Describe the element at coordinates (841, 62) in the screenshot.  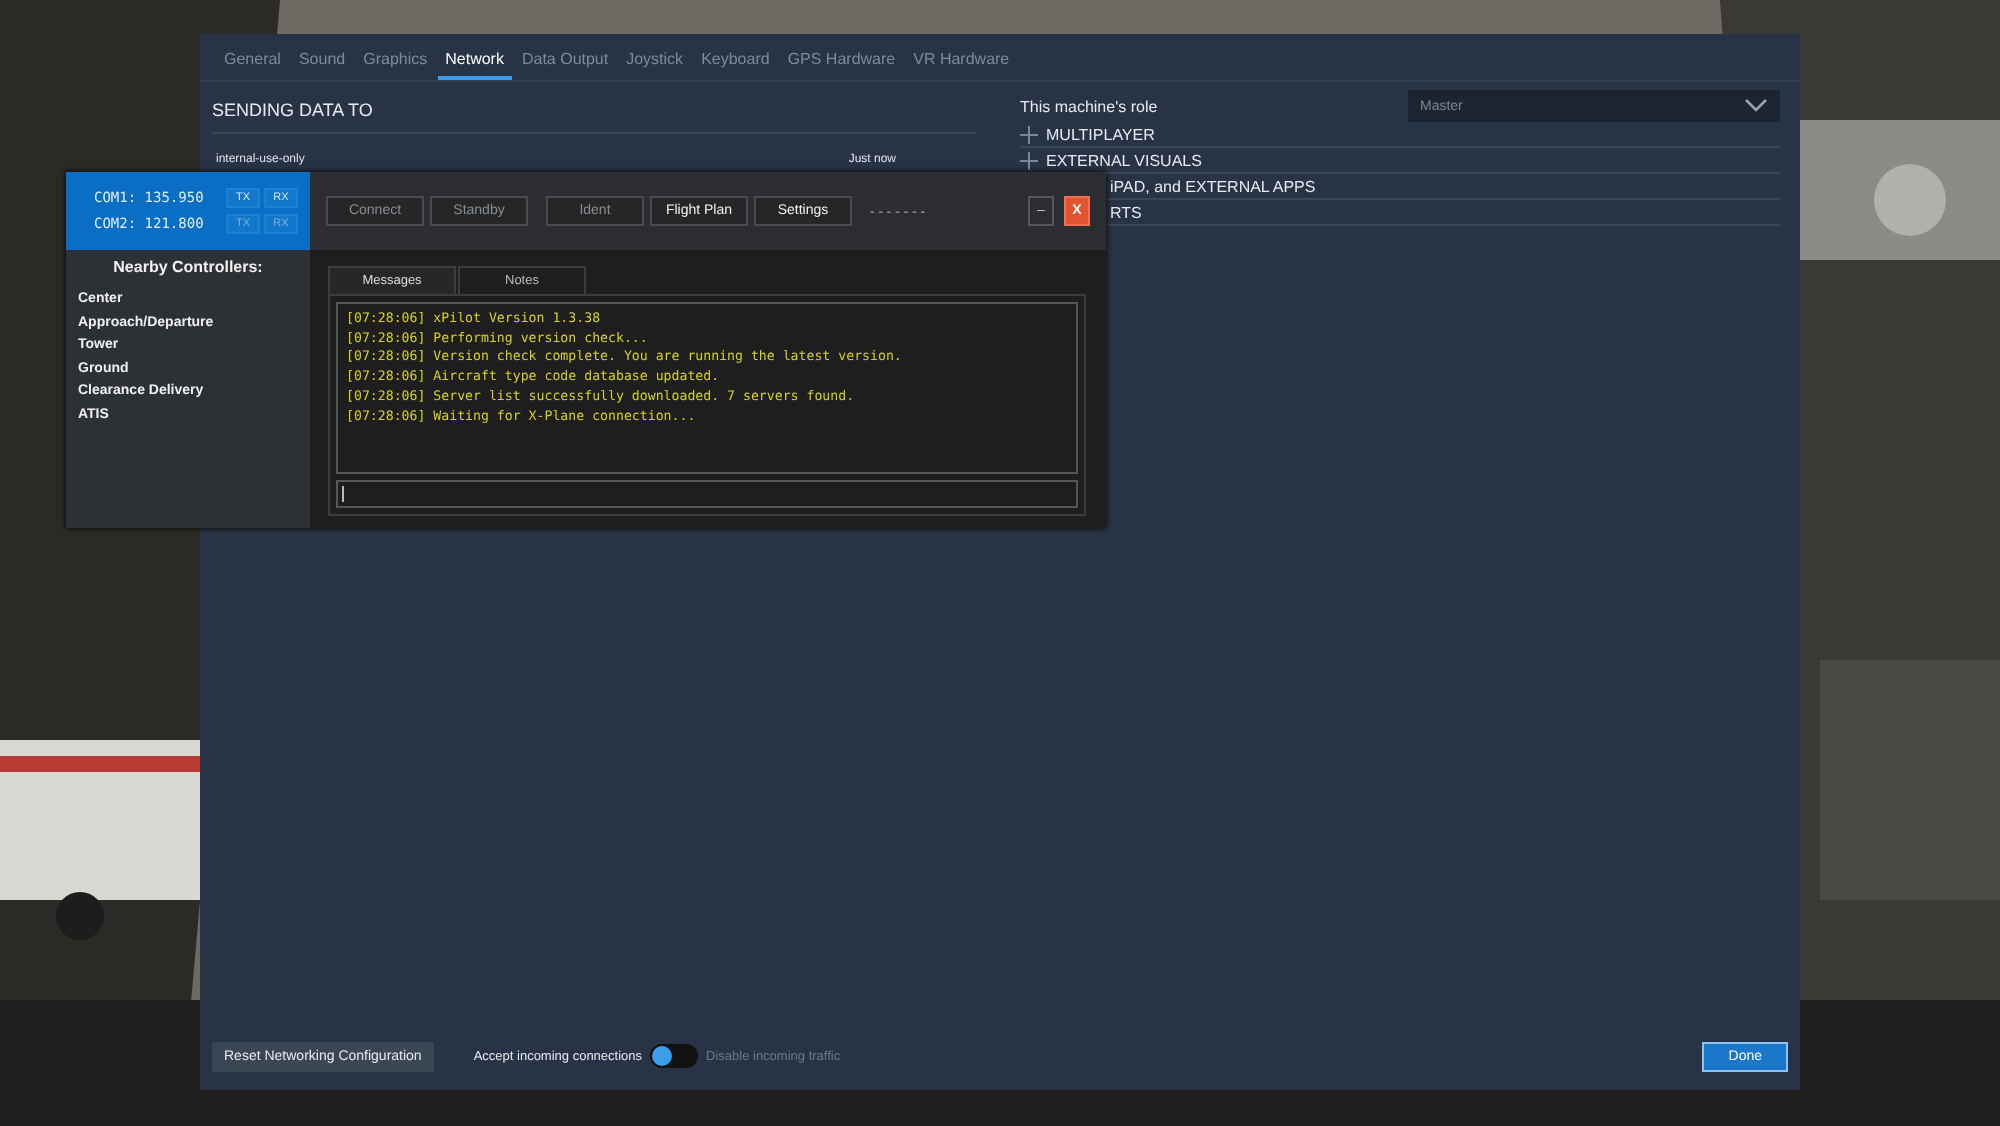
I see `settings-tab: GPS Hardware` at that location.